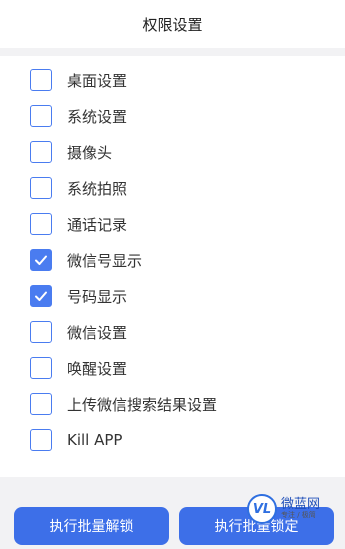 This screenshot has width=345, height=549. What do you see at coordinates (172, 260) in the screenshot?
I see `permission-item-wechat-id-display: 微信号显示` at bounding box center [172, 260].